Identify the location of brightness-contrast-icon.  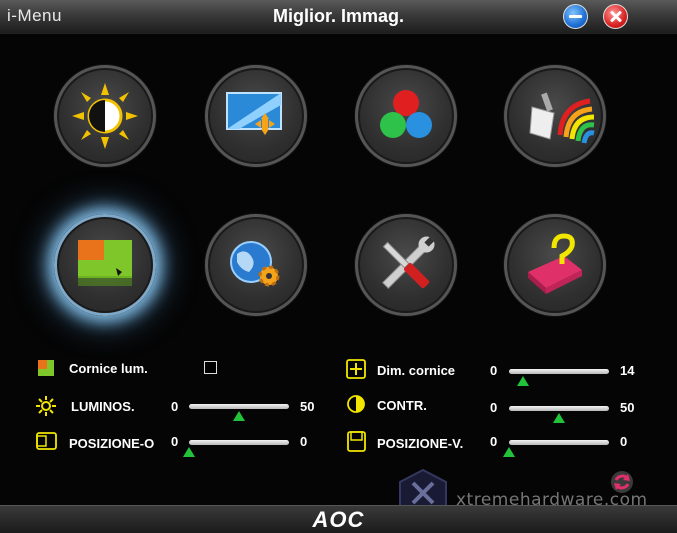
(105, 116).